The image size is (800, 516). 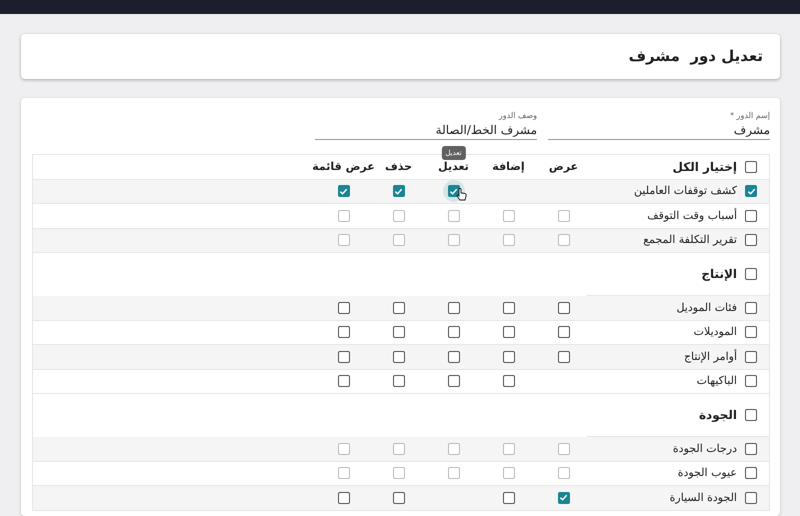 I want to click on section-title: الإنتاج, so click(x=719, y=274).